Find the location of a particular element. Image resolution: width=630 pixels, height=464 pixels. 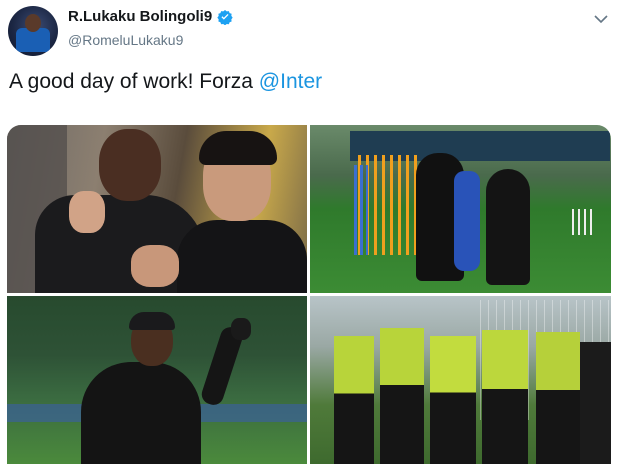

chevron-down-icon is located at coordinates (601, 19).